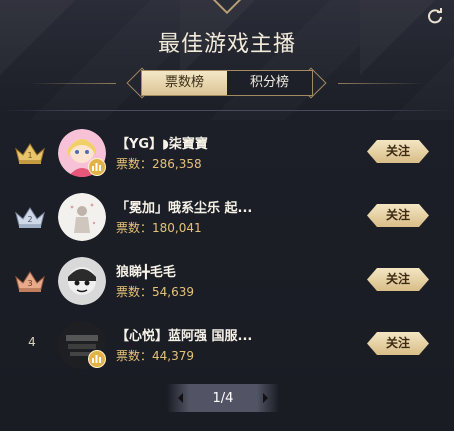 The image size is (454, 431). I want to click on header-divider, so click(227, 110).